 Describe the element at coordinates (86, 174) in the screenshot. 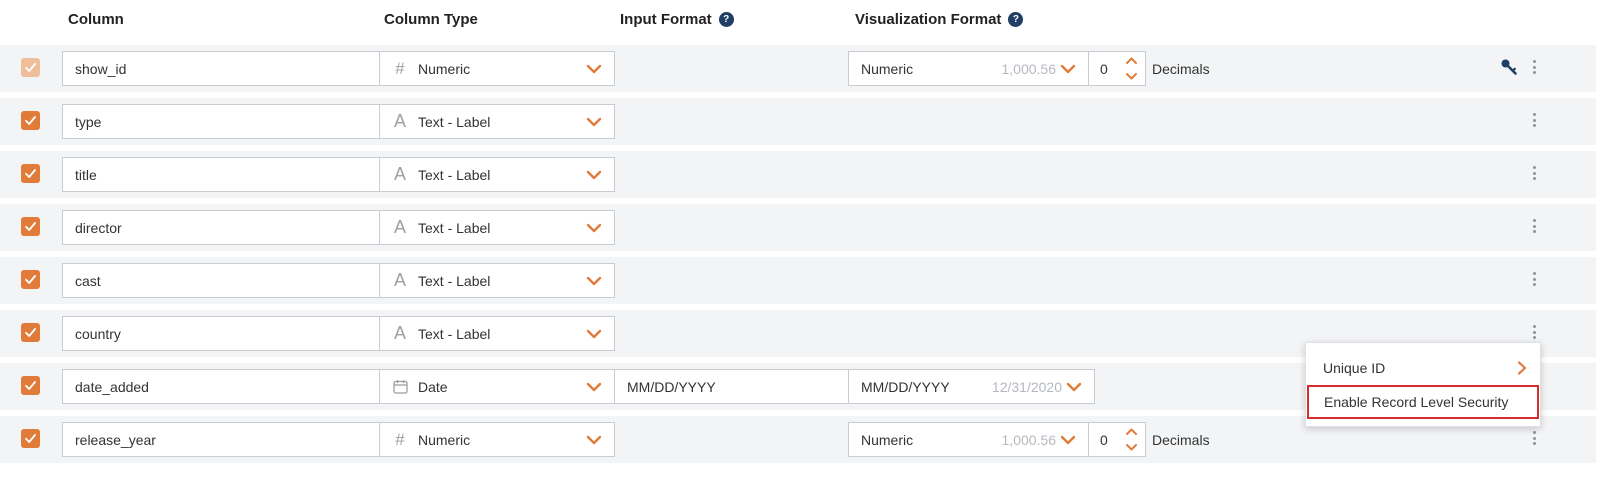

I see `column-name-value: title` at that location.